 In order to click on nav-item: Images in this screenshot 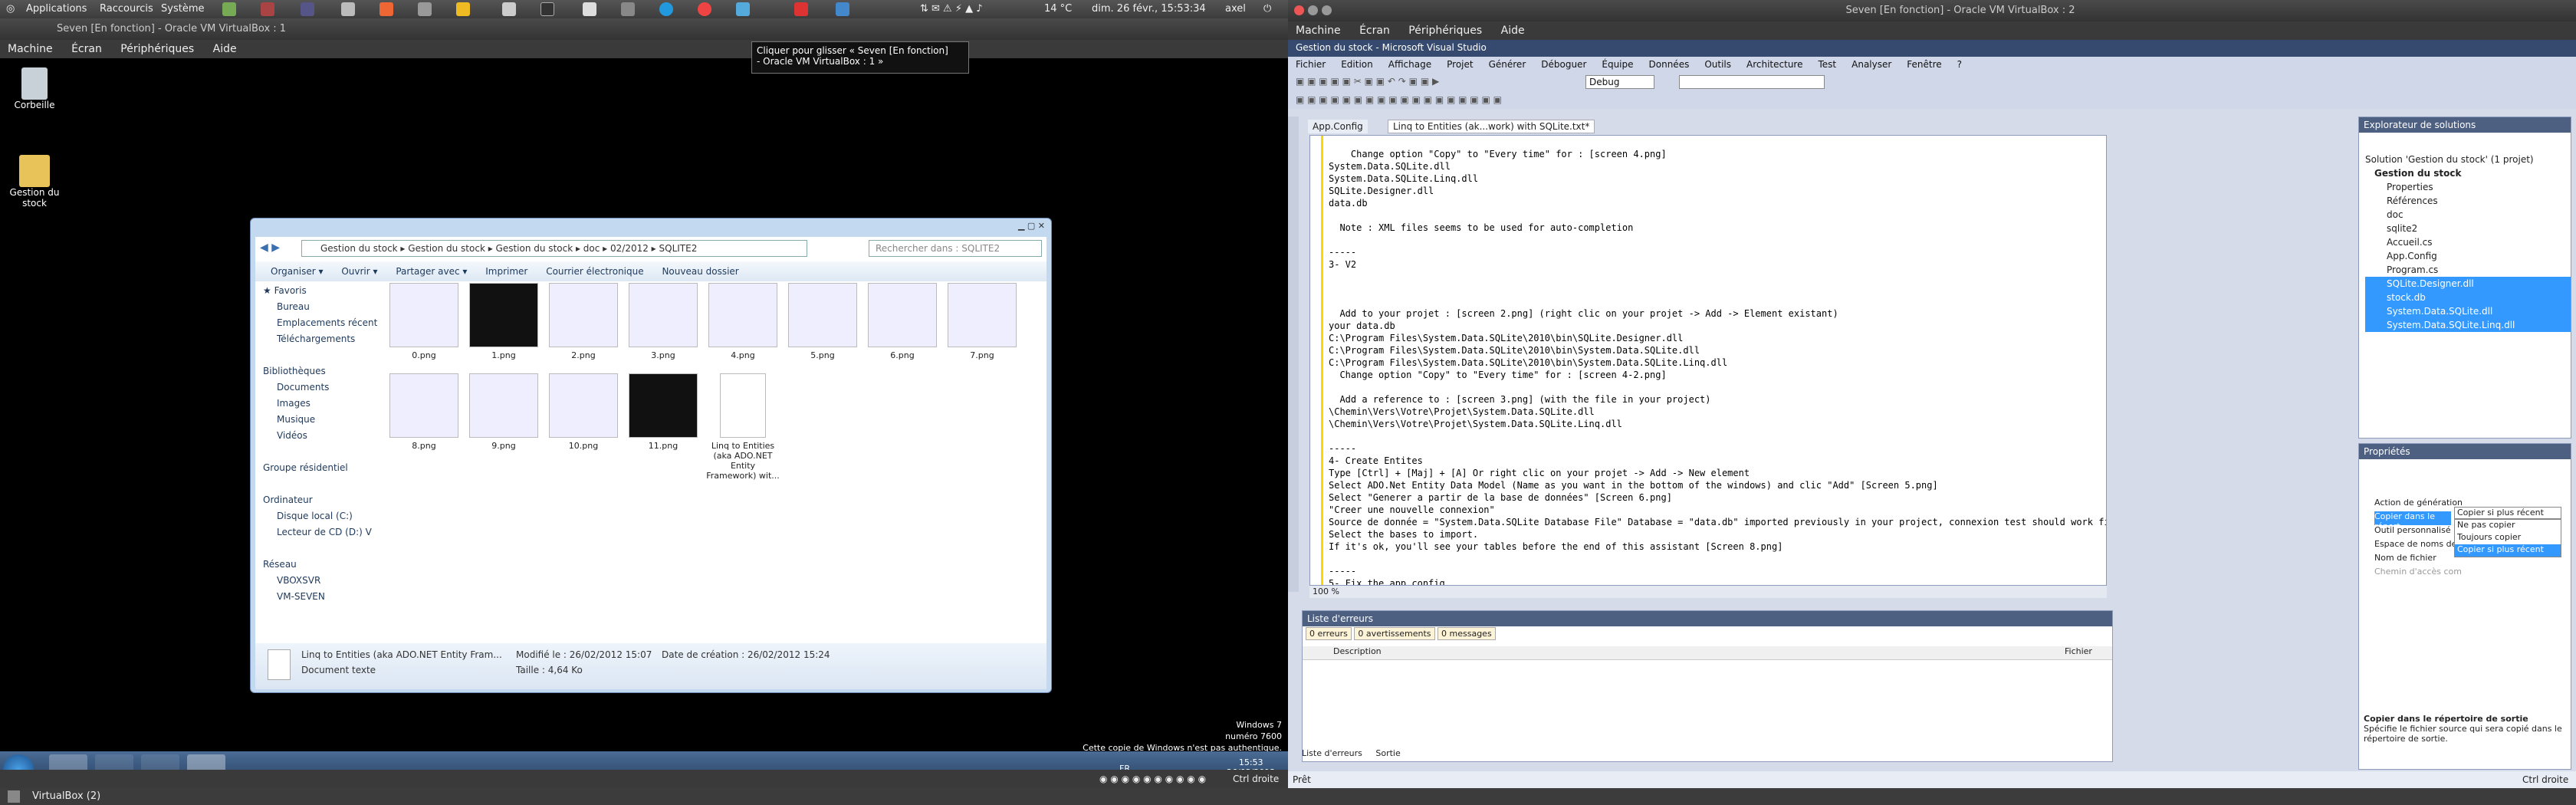, I will do `click(317, 404)`.